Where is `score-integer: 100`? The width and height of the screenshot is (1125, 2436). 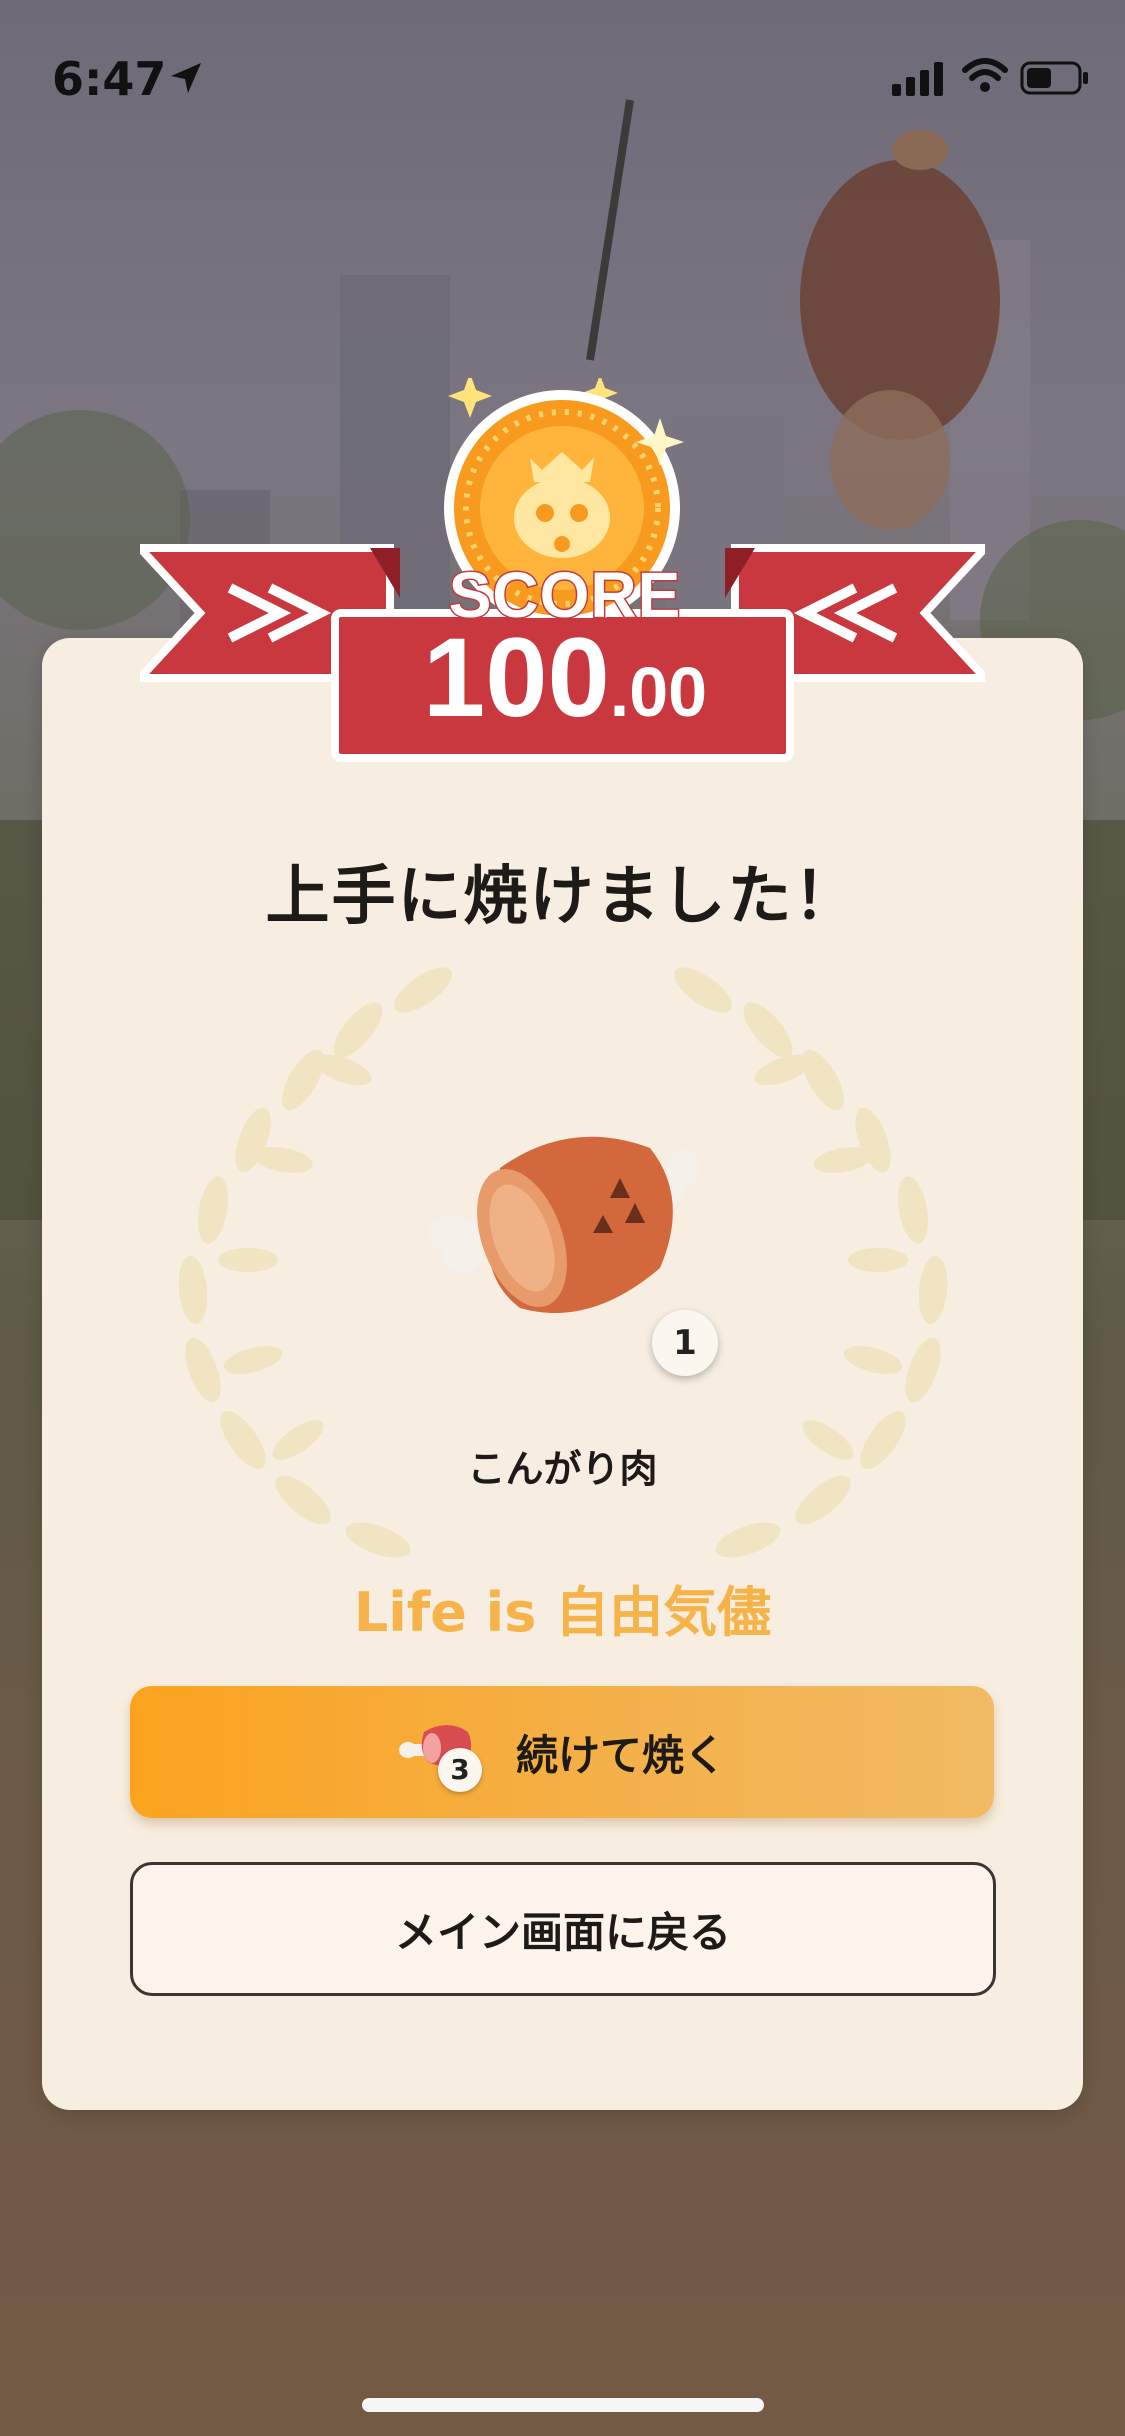 score-integer: 100 is located at coordinates (516, 677).